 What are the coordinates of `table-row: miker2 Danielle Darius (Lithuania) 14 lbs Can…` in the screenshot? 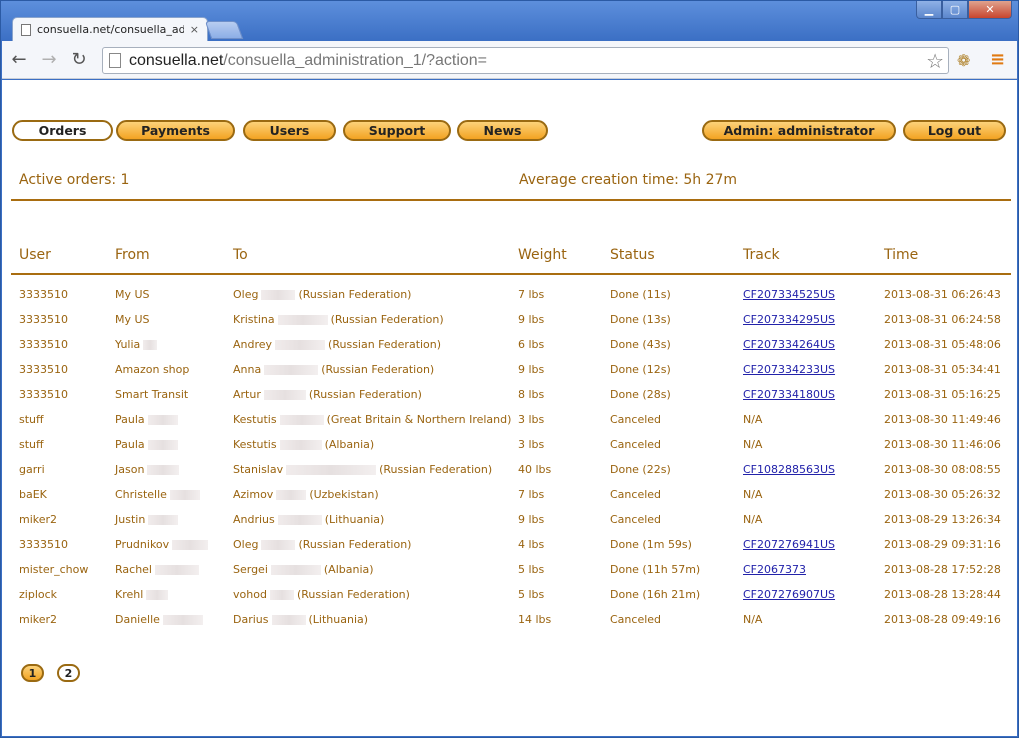 It's located at (509, 625).